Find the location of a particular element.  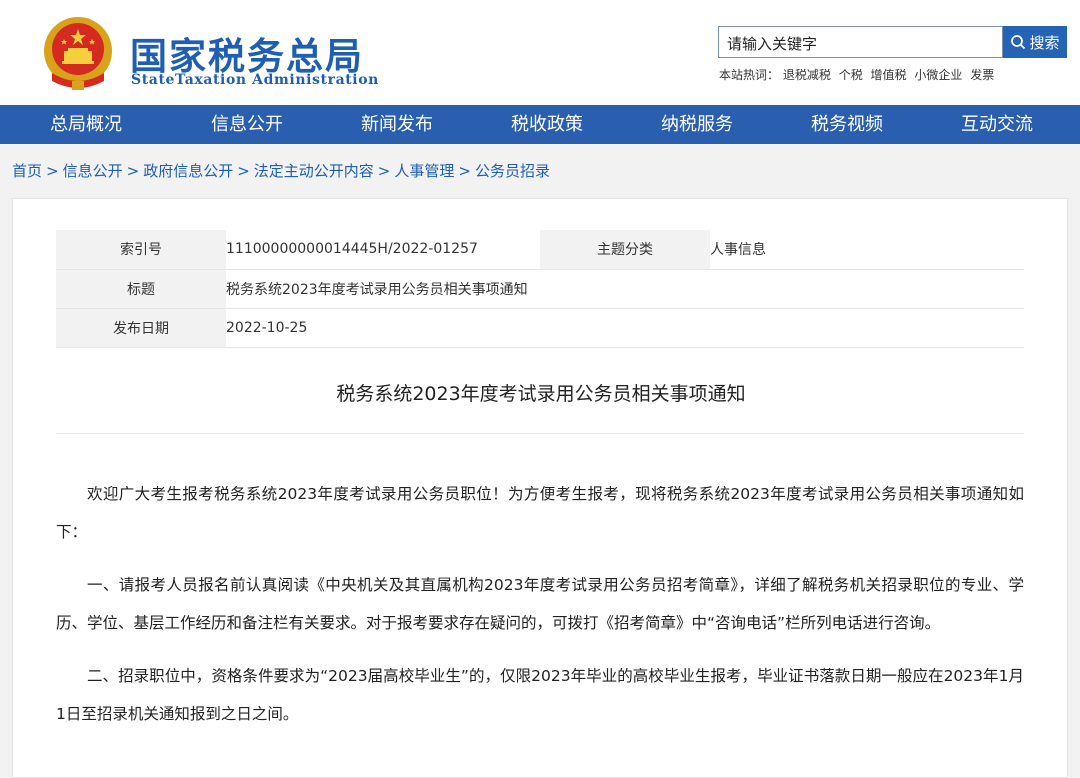

breadcrumb: 首页 > 信息公开 > 政府信息公开 > 法定主动公开内容 > 人事管理 > 公务员招录 is located at coordinates (281, 170).